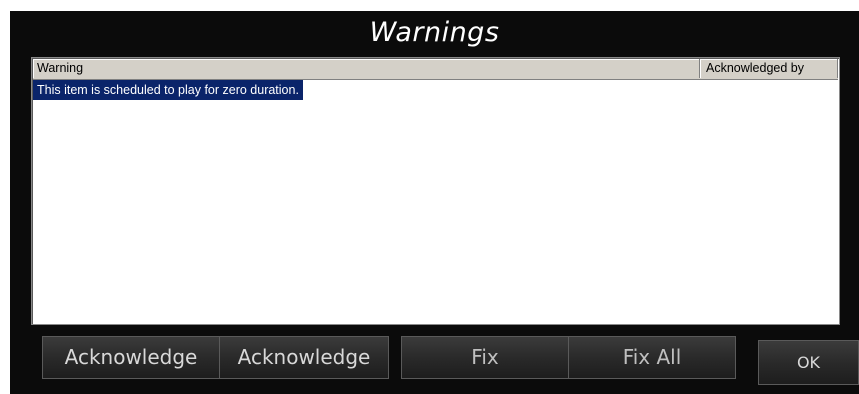 This screenshot has height=394, width=859. I want to click on acknowledge-button: Acknowledge, so click(131, 357).